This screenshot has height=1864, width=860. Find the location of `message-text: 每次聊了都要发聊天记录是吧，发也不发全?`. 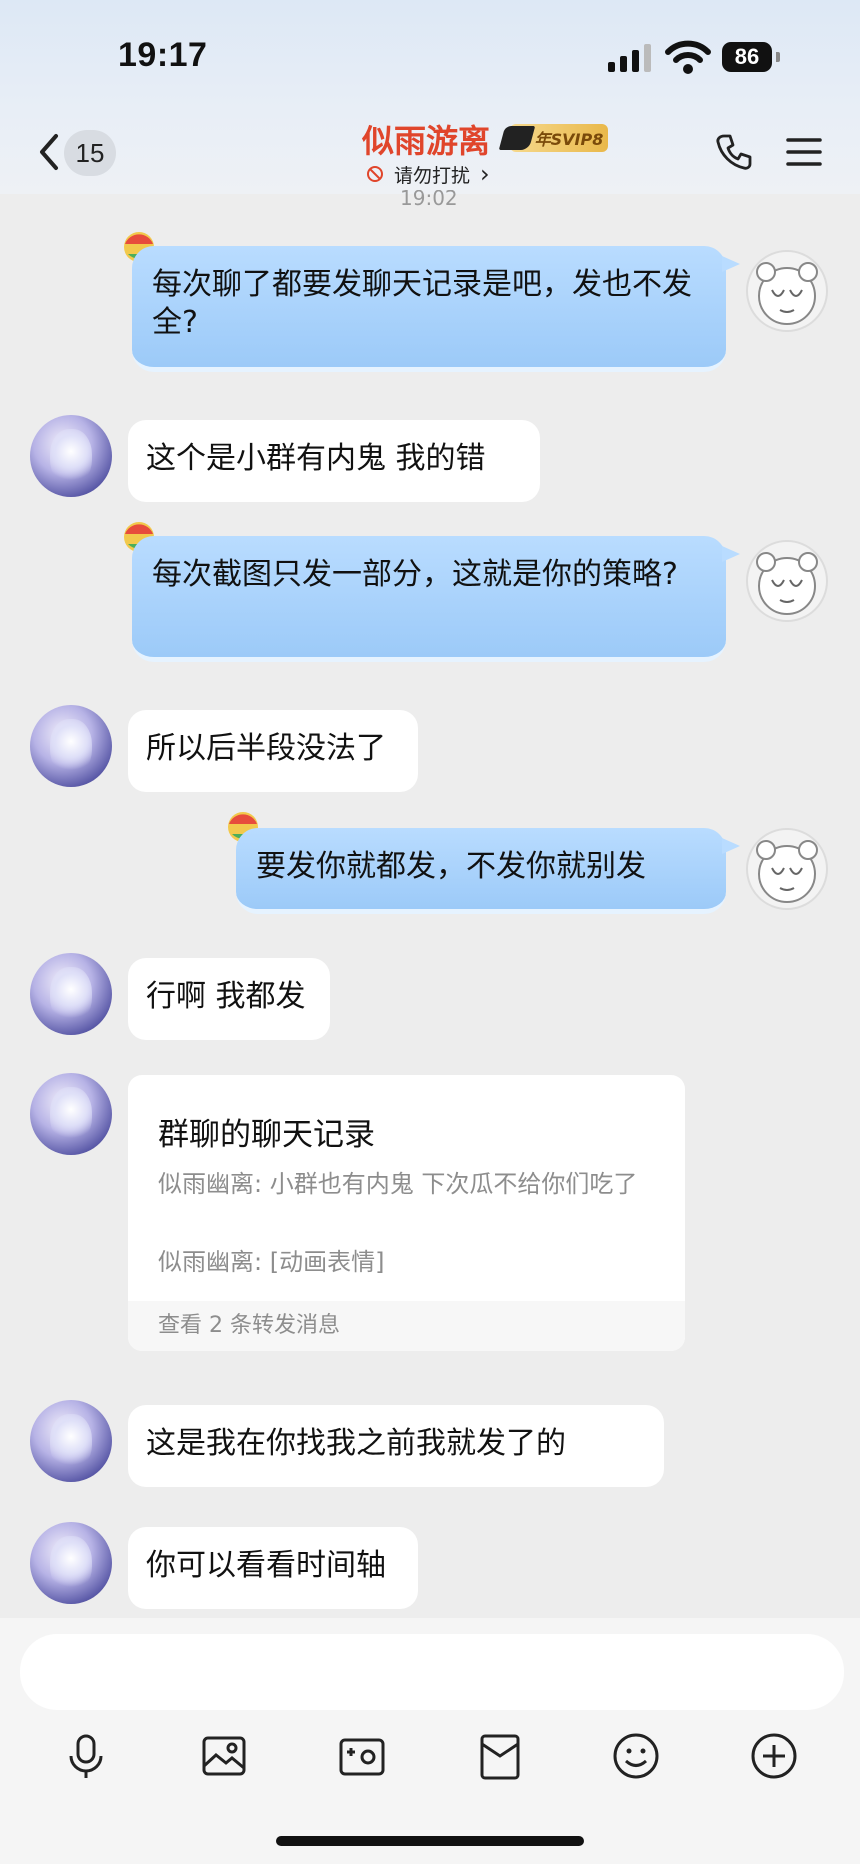

message-text: 每次聊了都要发聊天记录是吧，发也不发全? is located at coordinates (422, 303).